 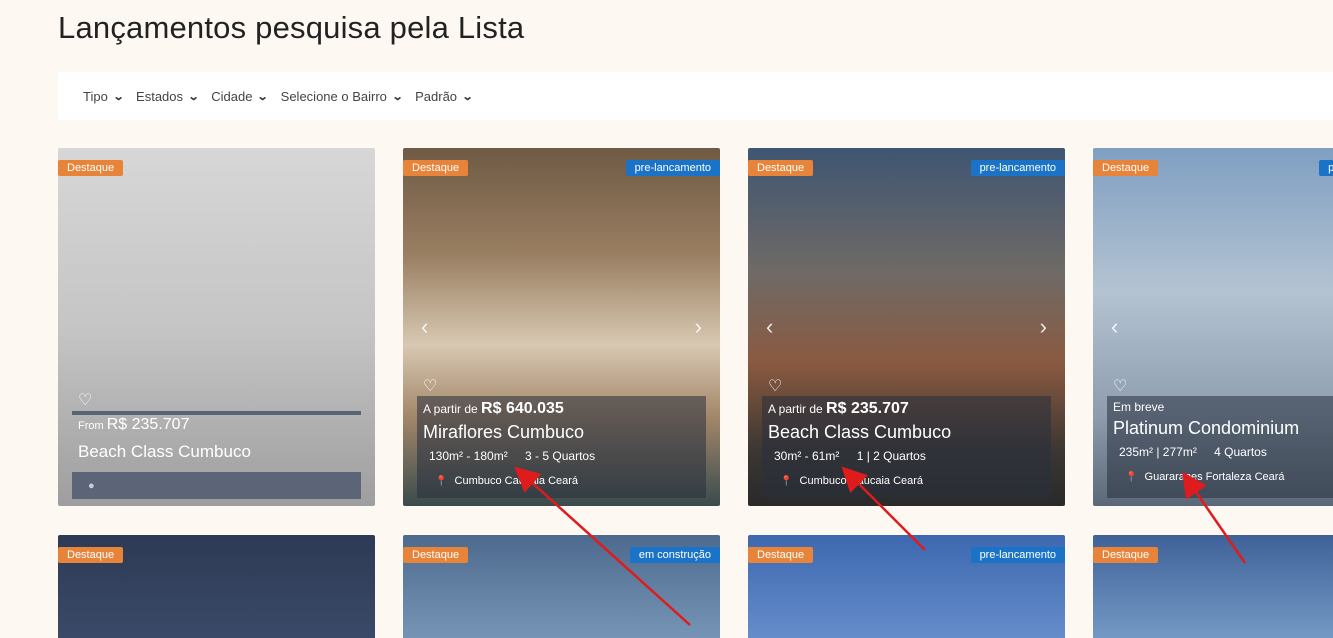 What do you see at coordinates (160, 96) in the screenshot?
I see `filter-label: Estados` at bounding box center [160, 96].